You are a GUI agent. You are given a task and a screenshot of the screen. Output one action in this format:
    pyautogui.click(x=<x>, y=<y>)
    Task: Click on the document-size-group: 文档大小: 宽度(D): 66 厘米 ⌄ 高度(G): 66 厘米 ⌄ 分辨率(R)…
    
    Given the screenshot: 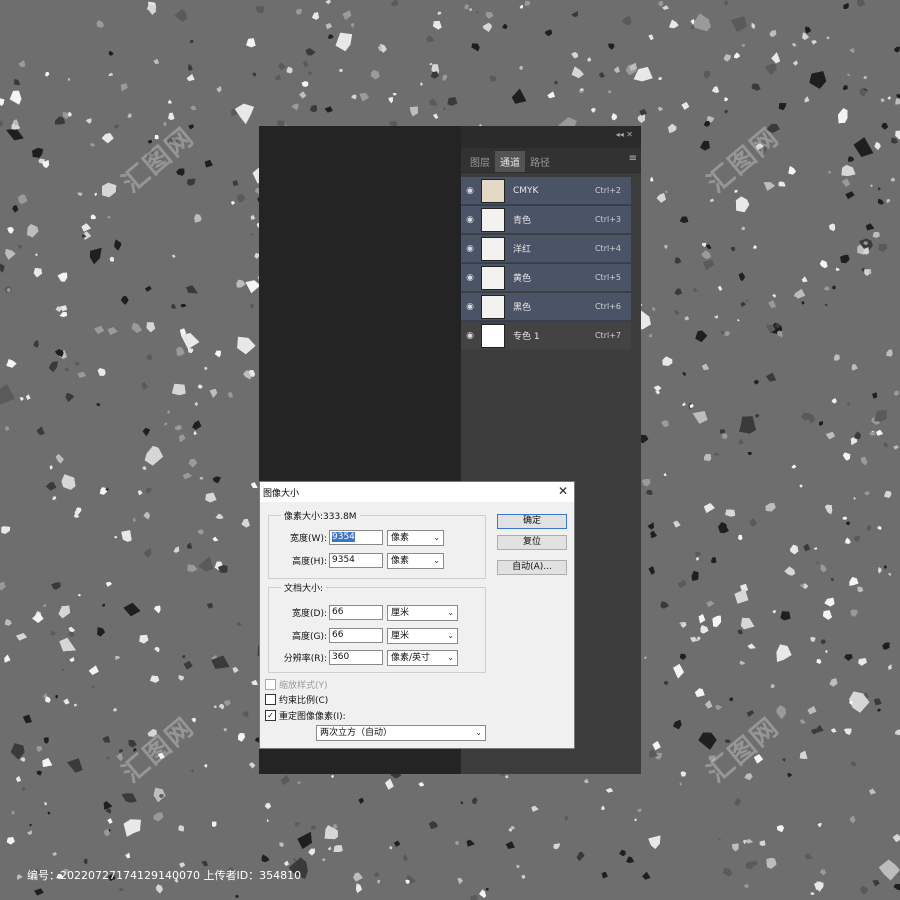 What is the action you would take?
    pyautogui.click(x=377, y=627)
    